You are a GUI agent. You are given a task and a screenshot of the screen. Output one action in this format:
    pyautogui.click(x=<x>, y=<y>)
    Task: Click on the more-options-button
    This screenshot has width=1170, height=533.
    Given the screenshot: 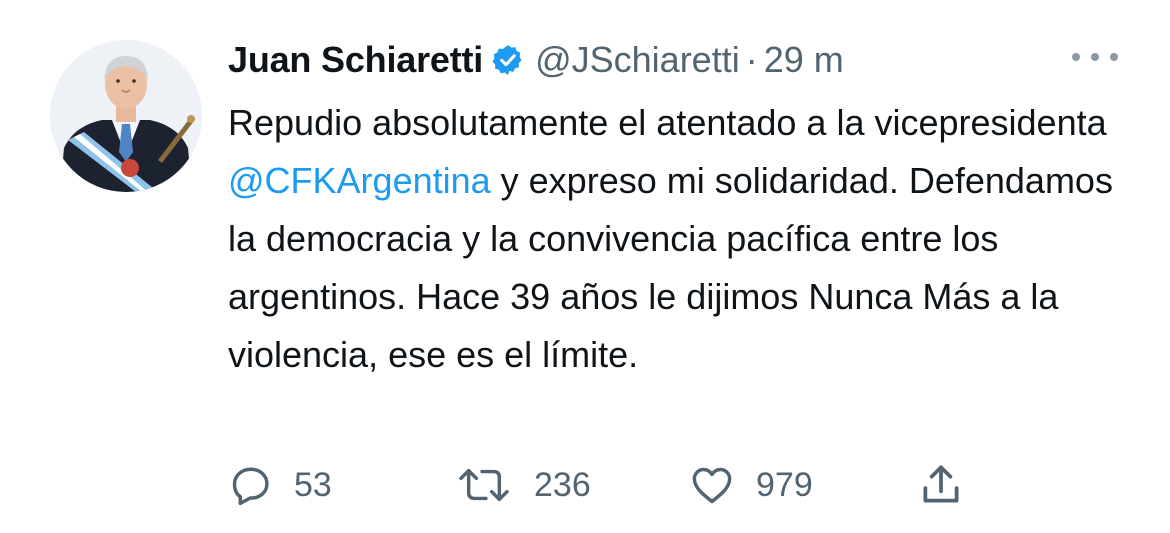 What is the action you would take?
    pyautogui.click(x=1095, y=57)
    